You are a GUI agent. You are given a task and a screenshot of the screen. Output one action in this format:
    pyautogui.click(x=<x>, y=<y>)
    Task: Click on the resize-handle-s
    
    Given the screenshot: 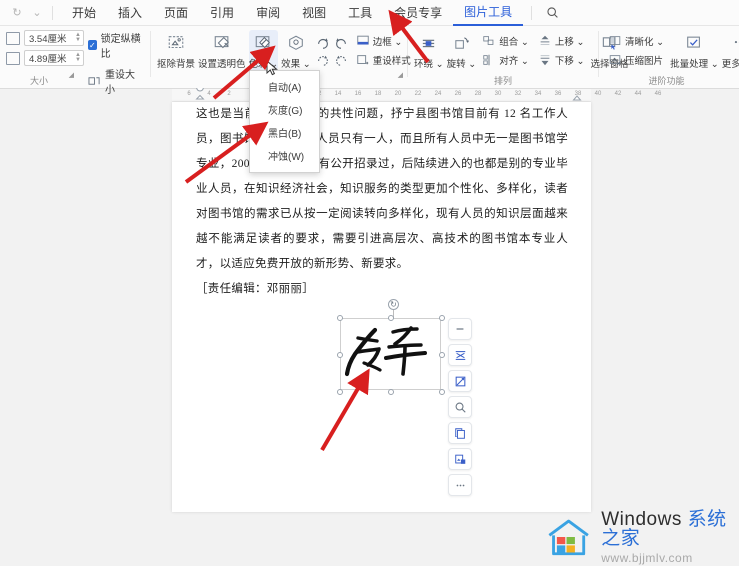 What is the action you would take?
    pyautogui.click(x=391, y=392)
    